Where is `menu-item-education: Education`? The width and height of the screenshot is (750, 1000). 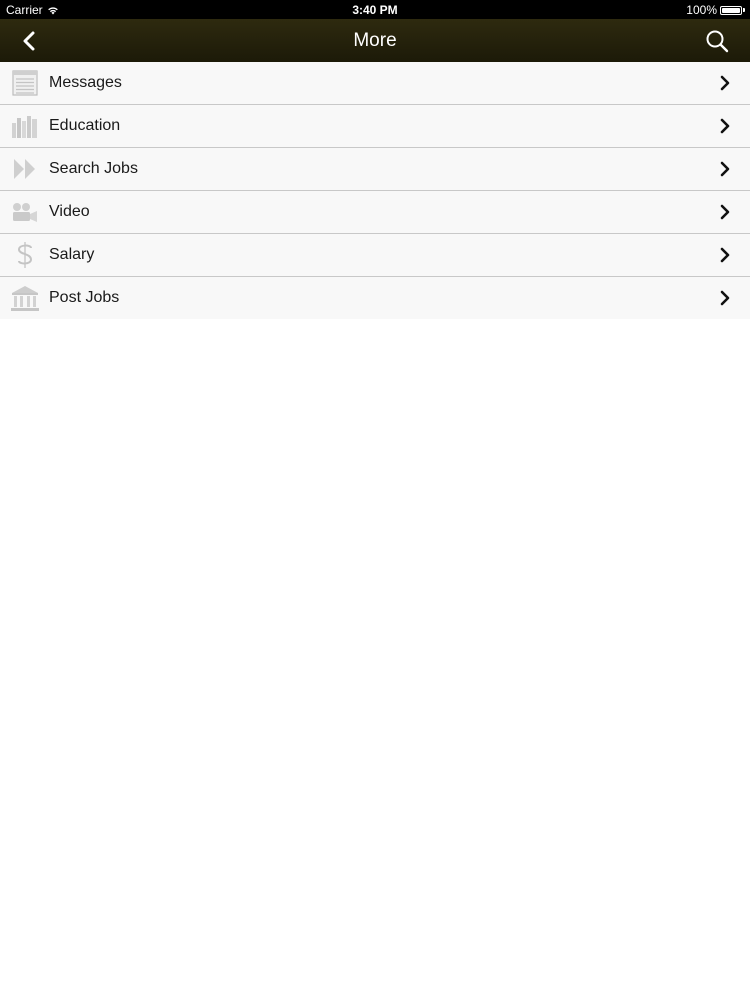 menu-item-education: Education is located at coordinates (375, 126).